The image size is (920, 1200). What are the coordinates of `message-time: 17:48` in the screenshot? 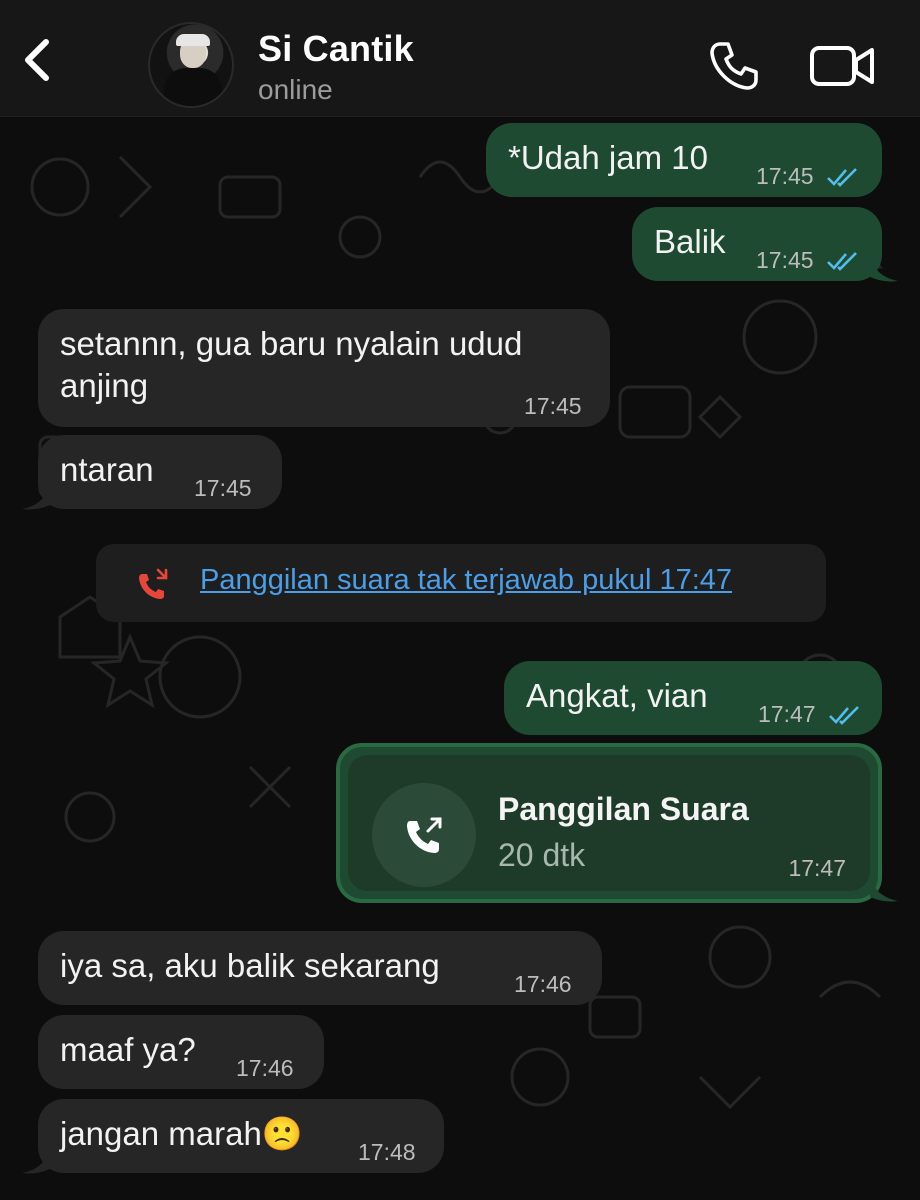 It's located at (387, 1152).